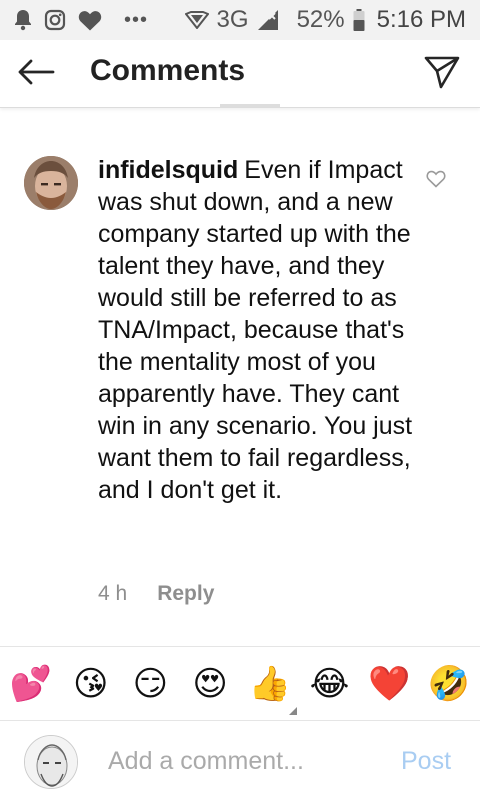 This screenshot has height=800, width=480. What do you see at coordinates (55, 20) in the screenshot?
I see `instagram-icon` at bounding box center [55, 20].